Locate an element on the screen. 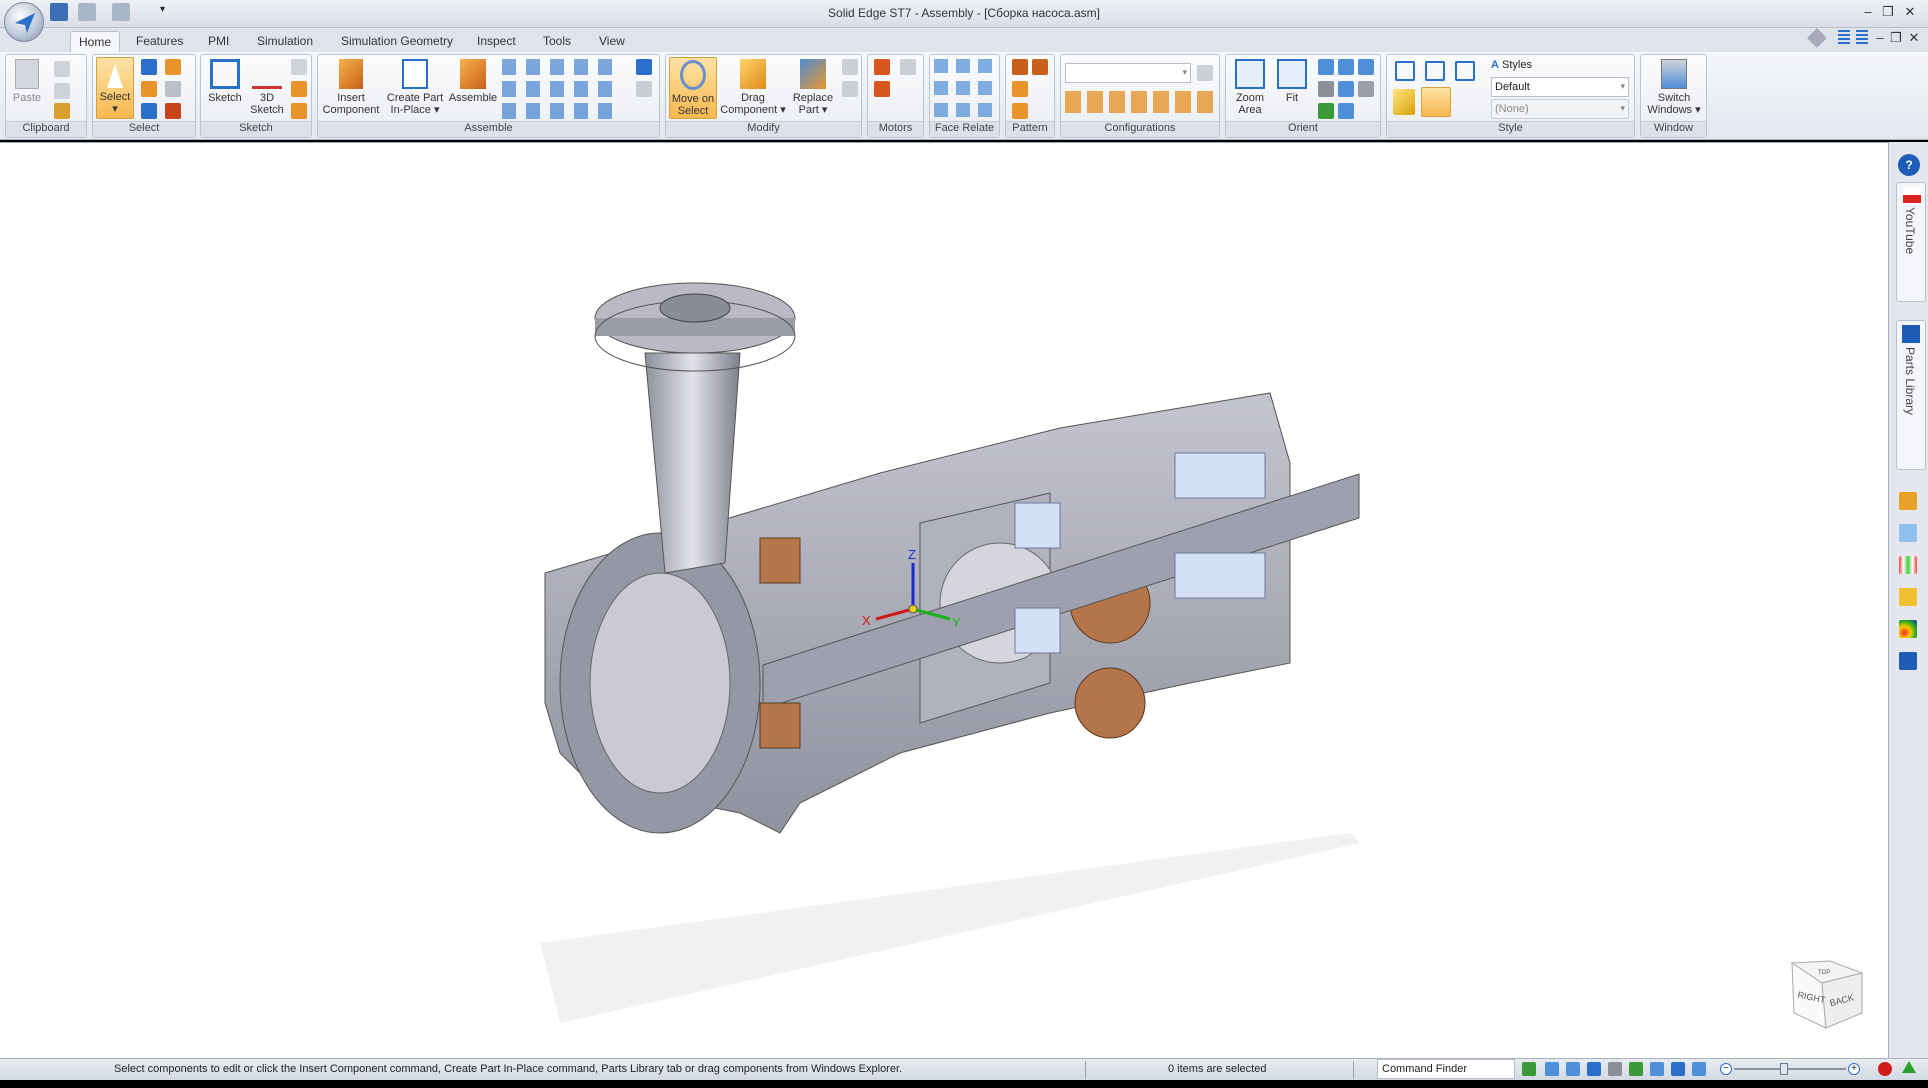 Image resolution: width=1928 pixels, height=1088 pixels. sketch-view-icon is located at coordinates (1326, 89).